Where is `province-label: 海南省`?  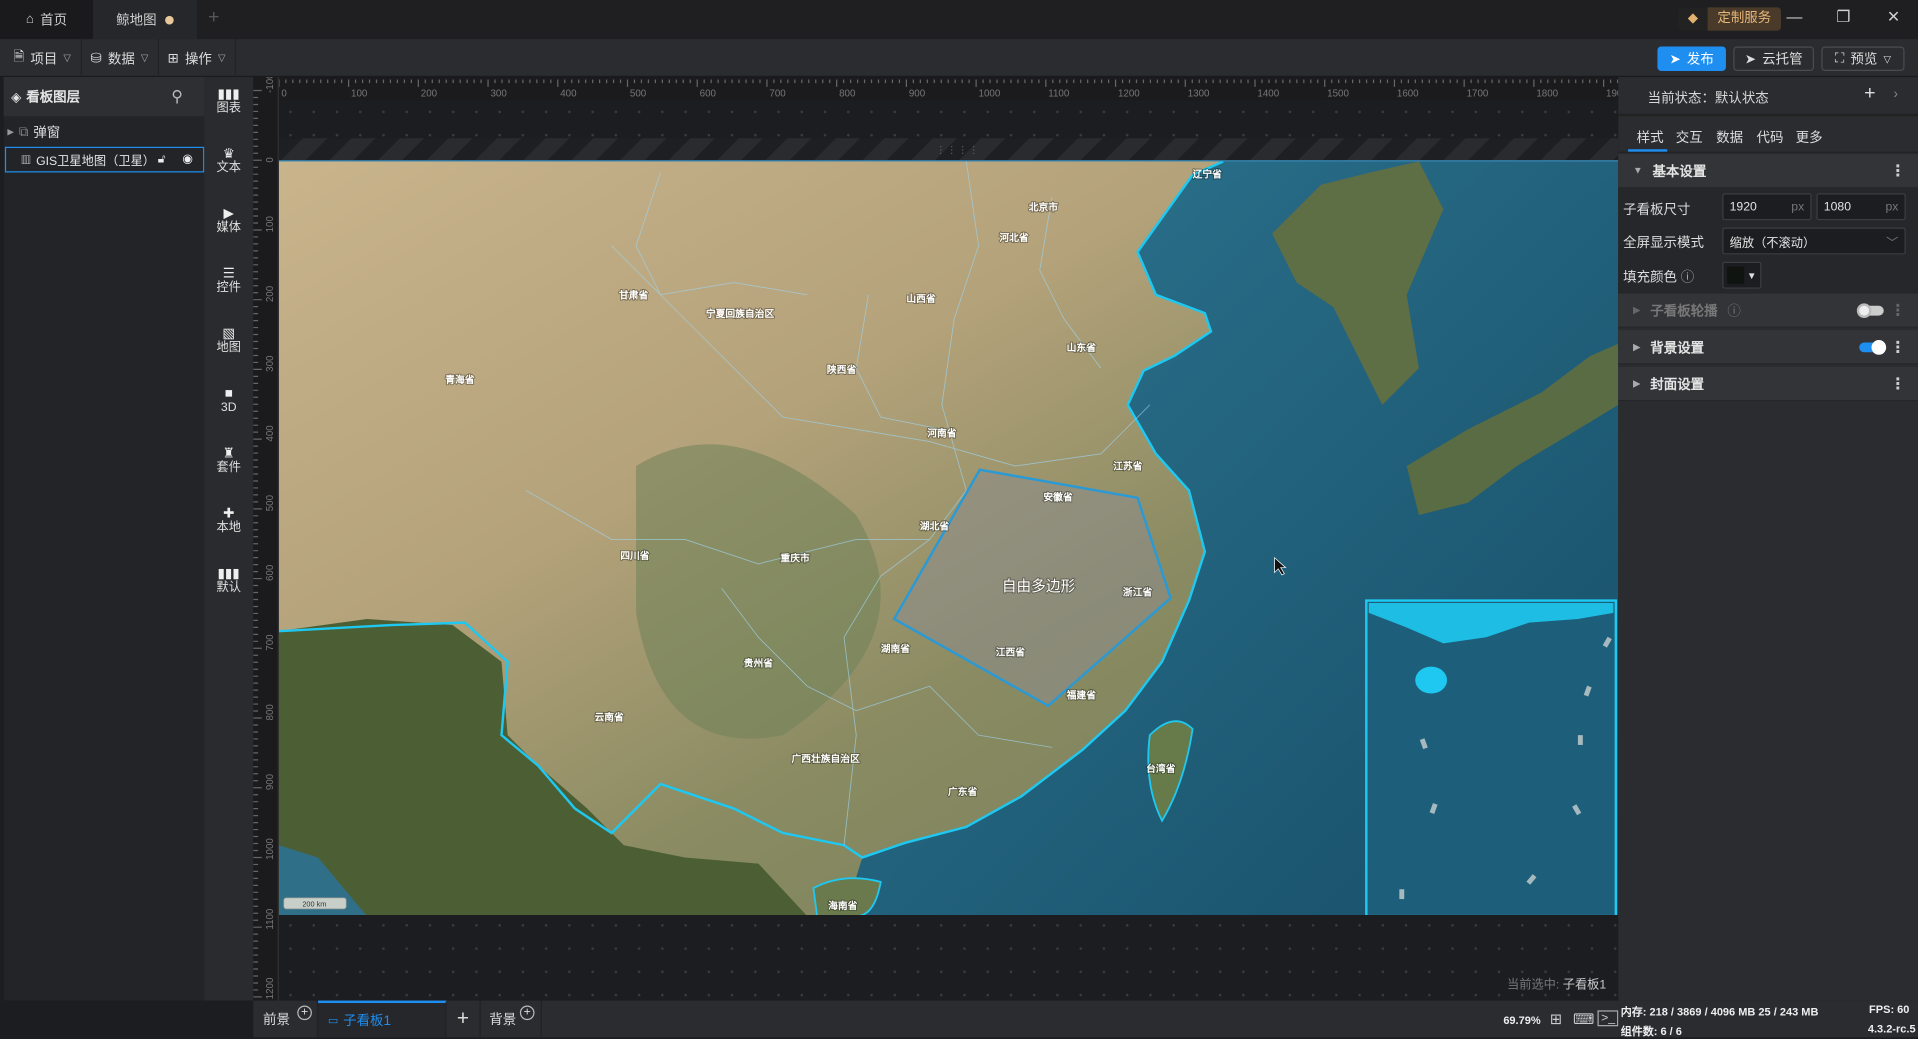 province-label: 海南省 is located at coordinates (843, 905).